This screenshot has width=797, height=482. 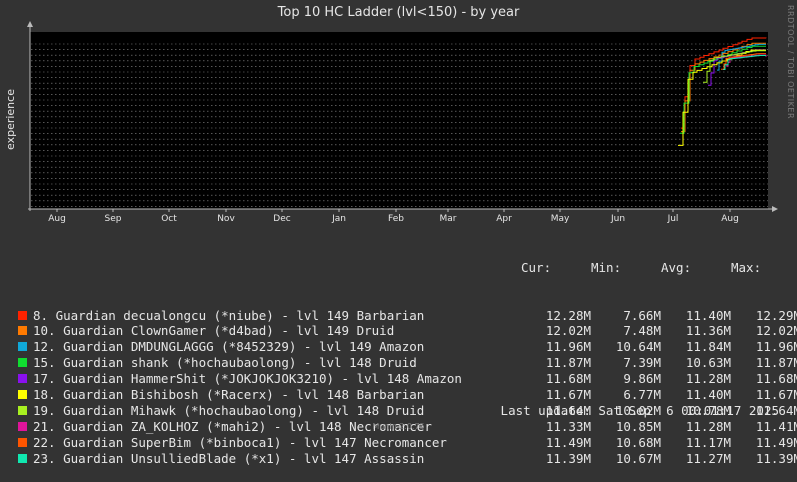 What do you see at coordinates (642, 394) in the screenshot?
I see `legend-min-value: 6.77M` at bounding box center [642, 394].